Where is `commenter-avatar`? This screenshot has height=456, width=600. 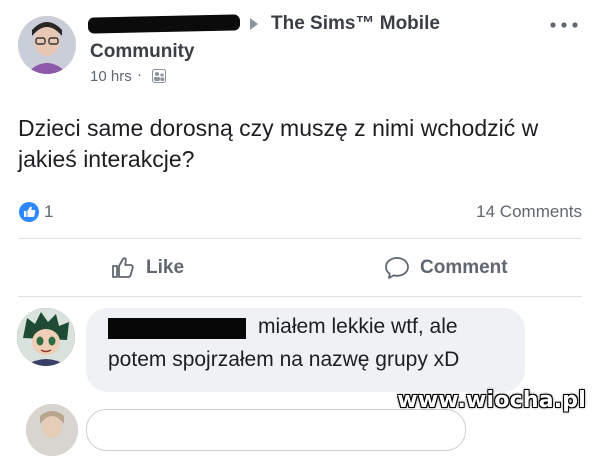 commenter-avatar is located at coordinates (46, 337).